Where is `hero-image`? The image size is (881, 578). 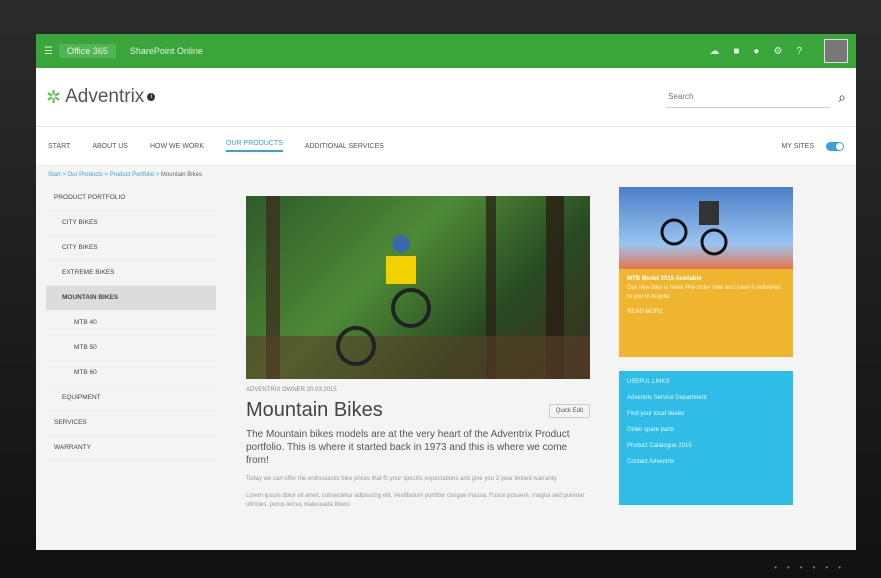 hero-image is located at coordinates (418, 287).